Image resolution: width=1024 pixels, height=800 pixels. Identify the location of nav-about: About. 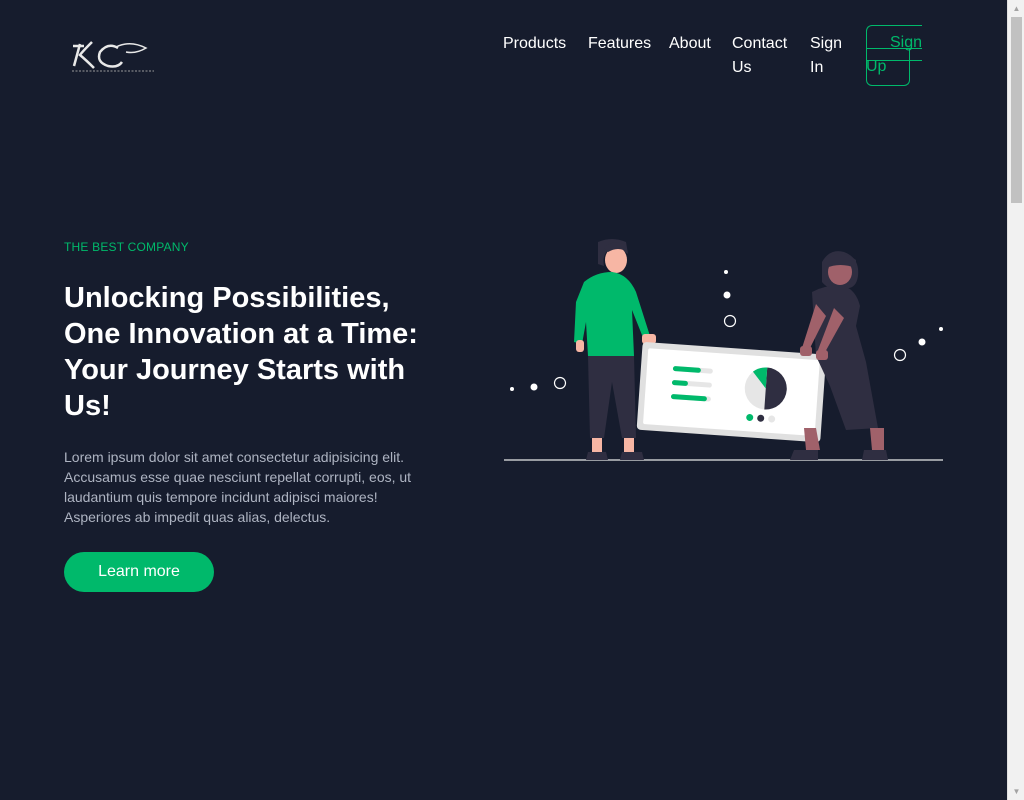
(690, 44).